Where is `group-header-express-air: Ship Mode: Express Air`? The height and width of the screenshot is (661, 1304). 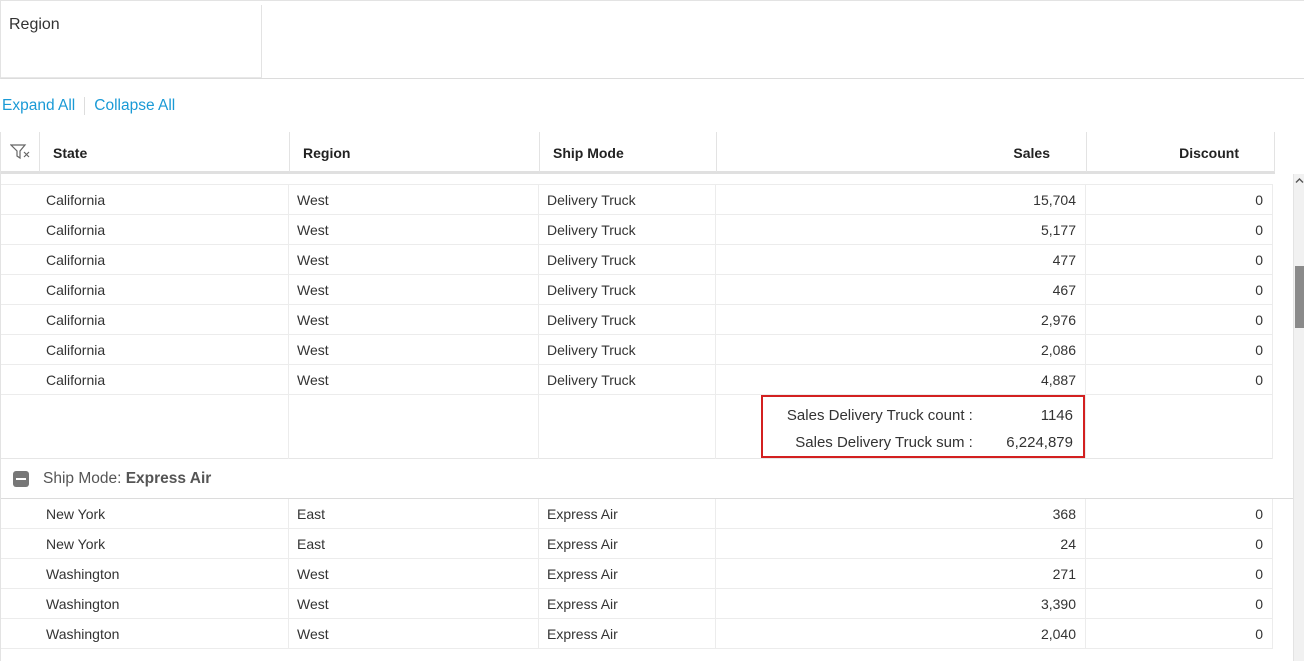
group-header-express-air: Ship Mode: Express Air is located at coordinates (648, 479).